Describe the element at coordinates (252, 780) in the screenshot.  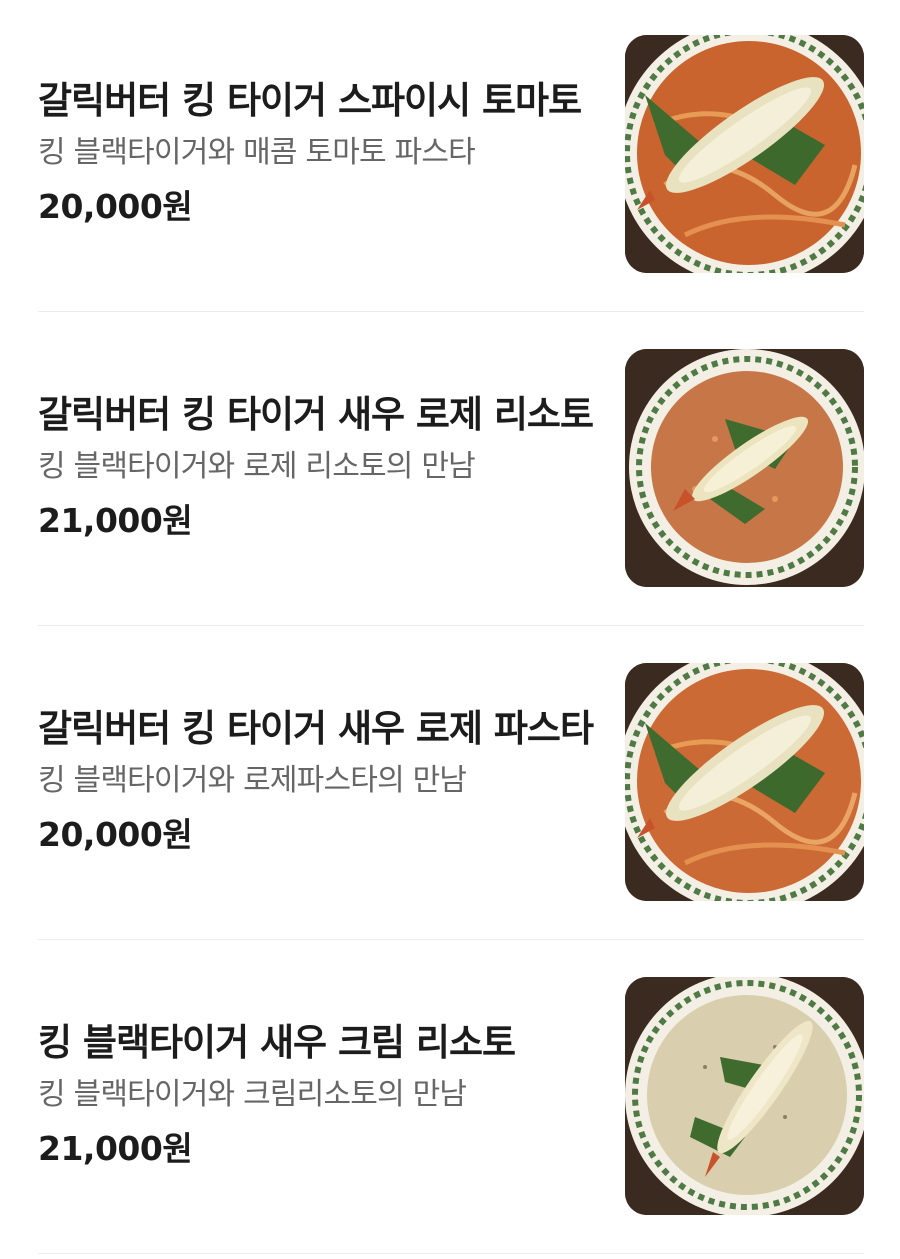
I see `menu-item-description: 킹 블랙타이거와 로제파스타의 만남` at that location.